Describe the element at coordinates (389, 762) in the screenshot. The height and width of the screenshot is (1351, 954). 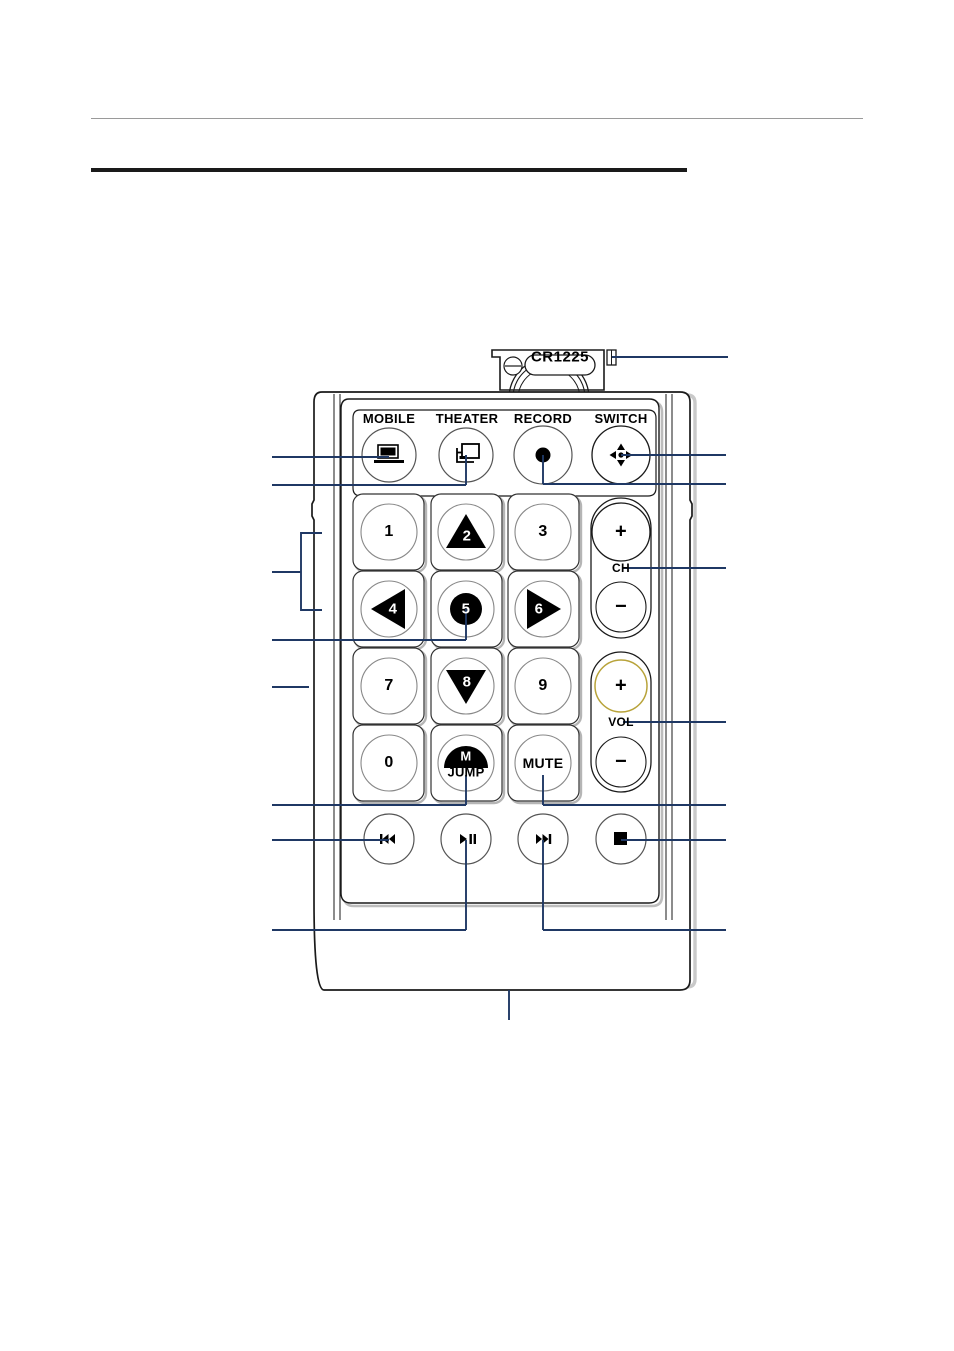
I see `key-0-label: 0` at that location.